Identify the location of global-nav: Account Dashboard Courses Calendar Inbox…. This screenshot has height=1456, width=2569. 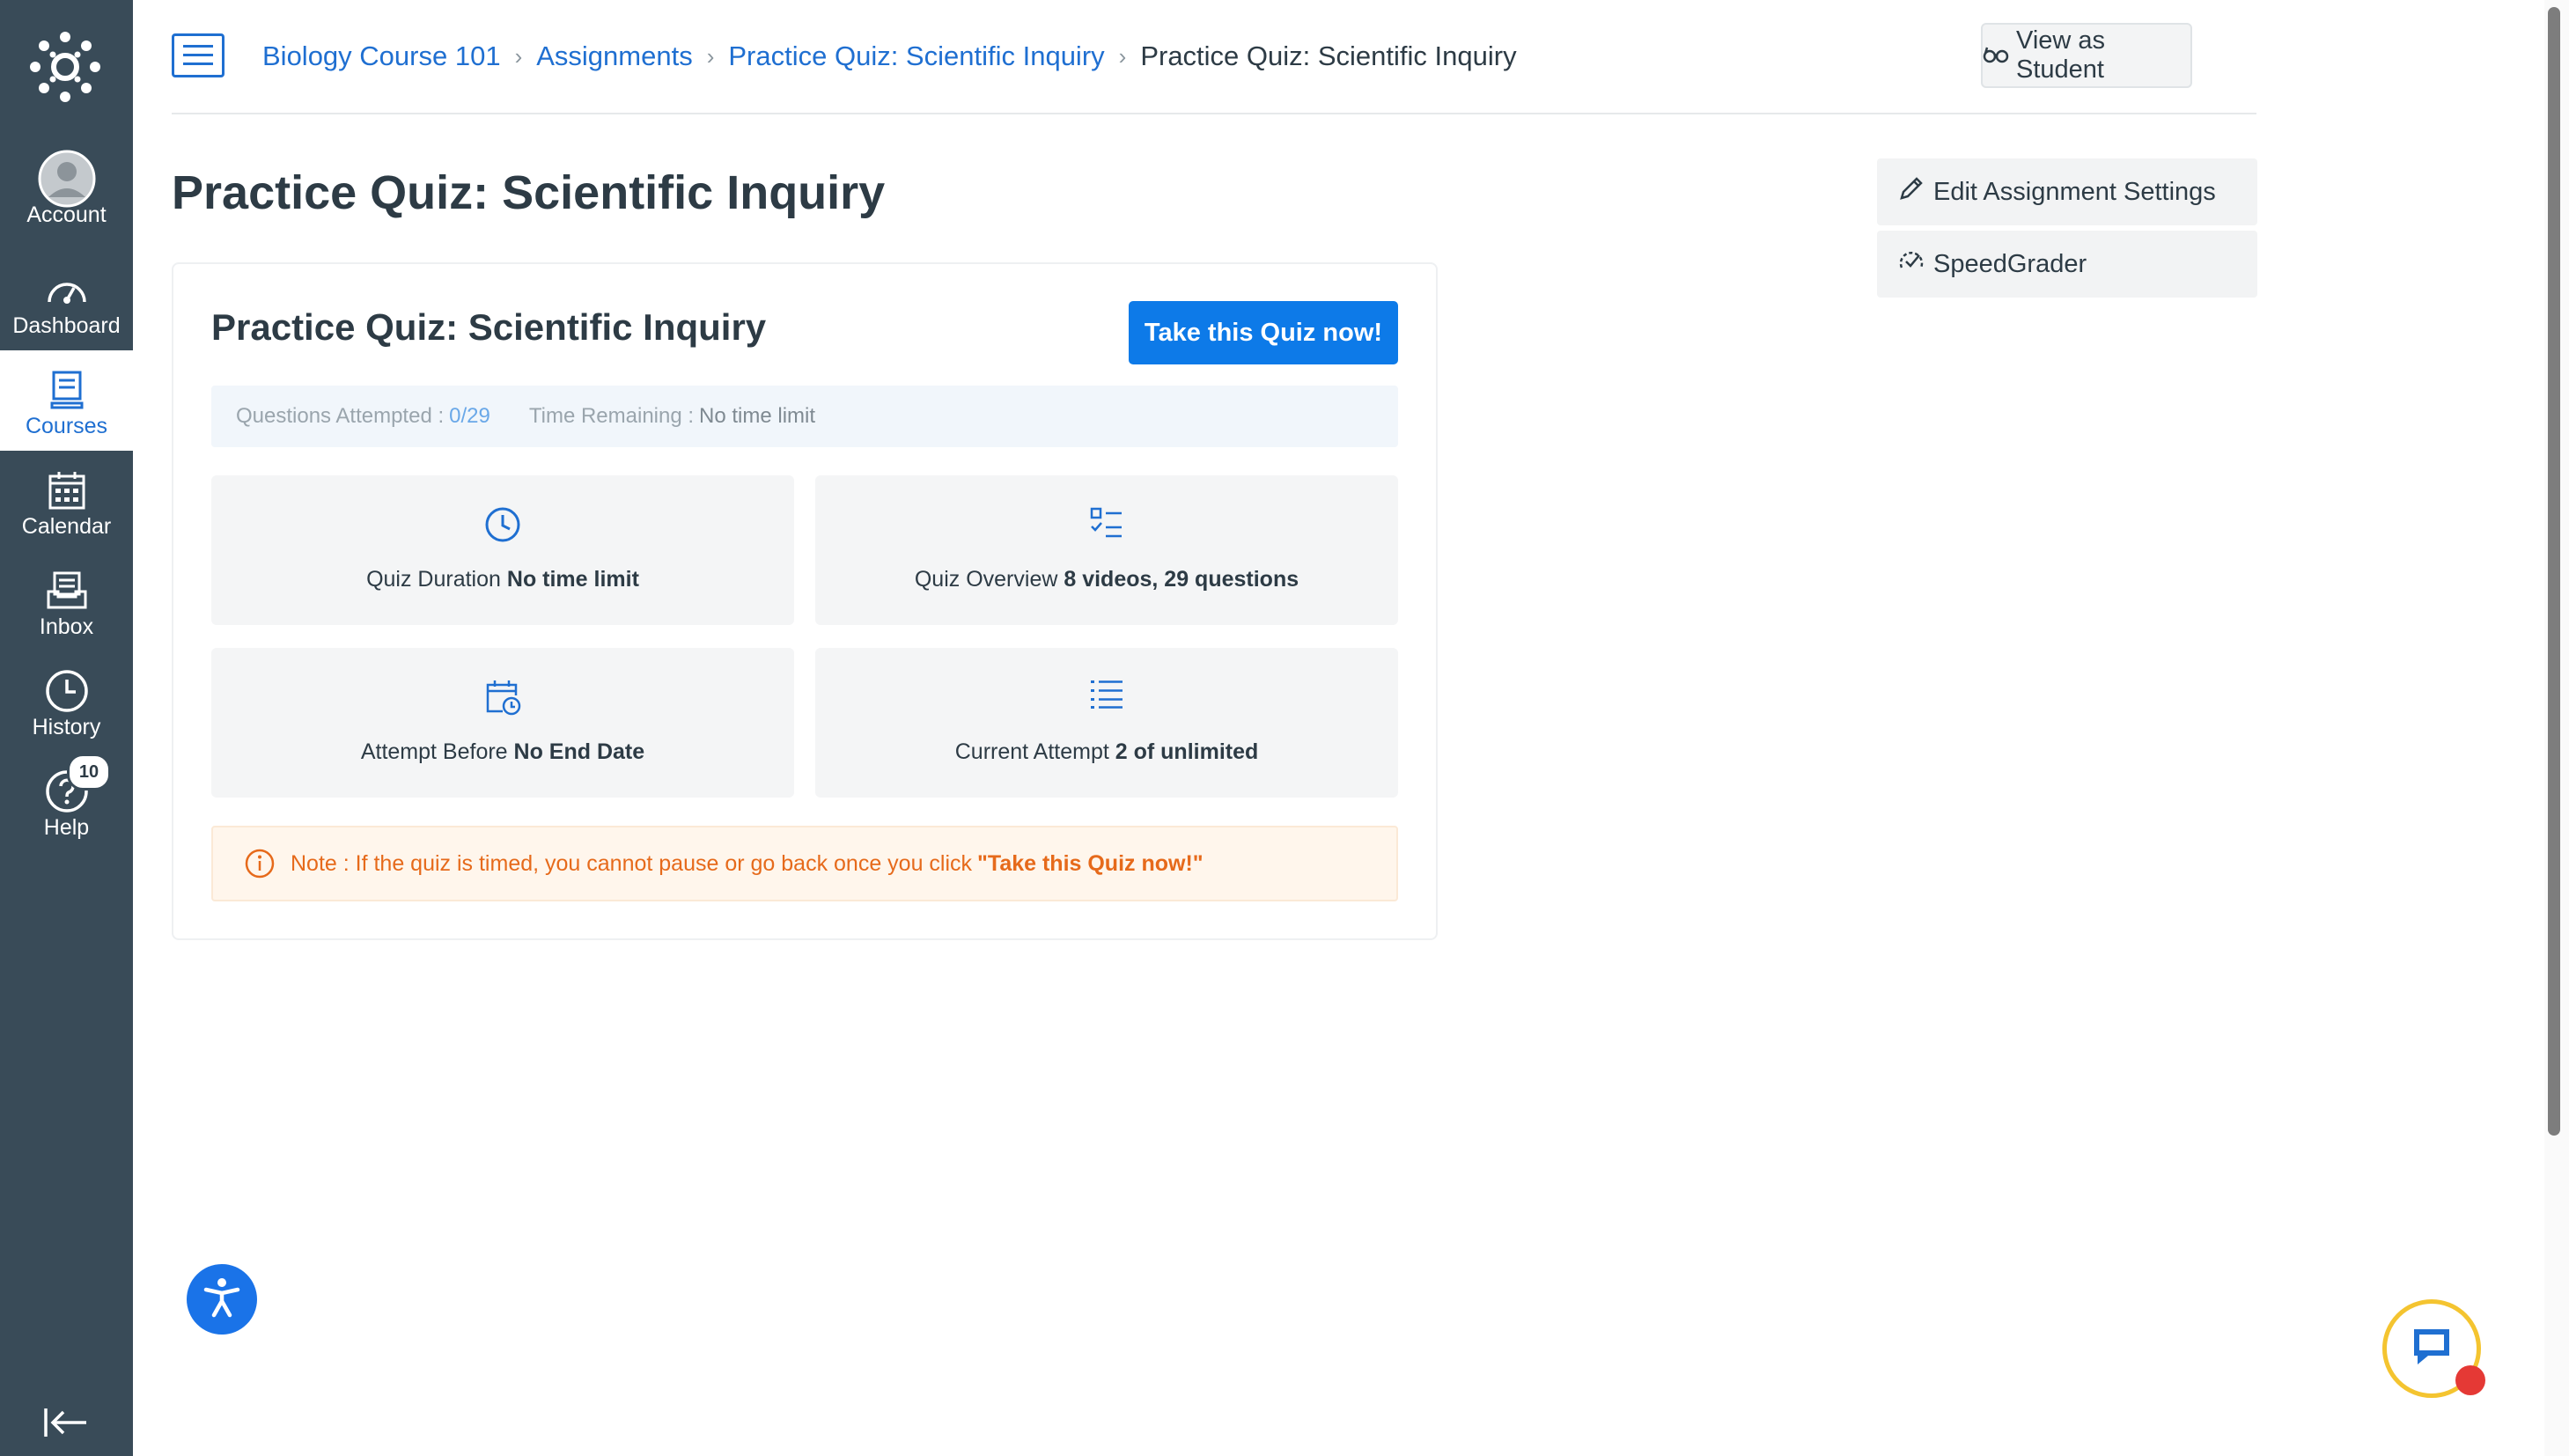
(66, 728).